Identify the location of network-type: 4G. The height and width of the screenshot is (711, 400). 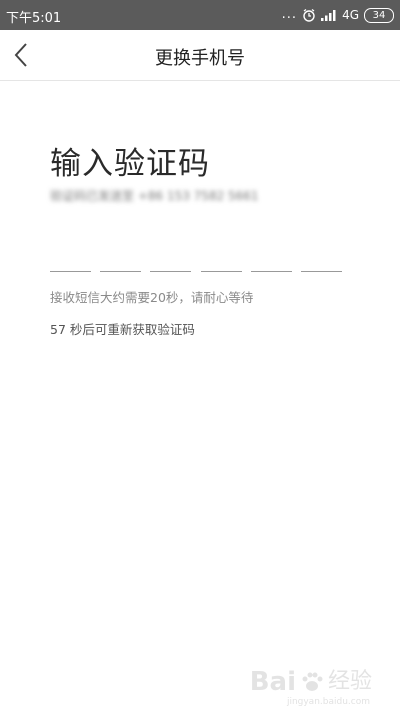
(350, 15).